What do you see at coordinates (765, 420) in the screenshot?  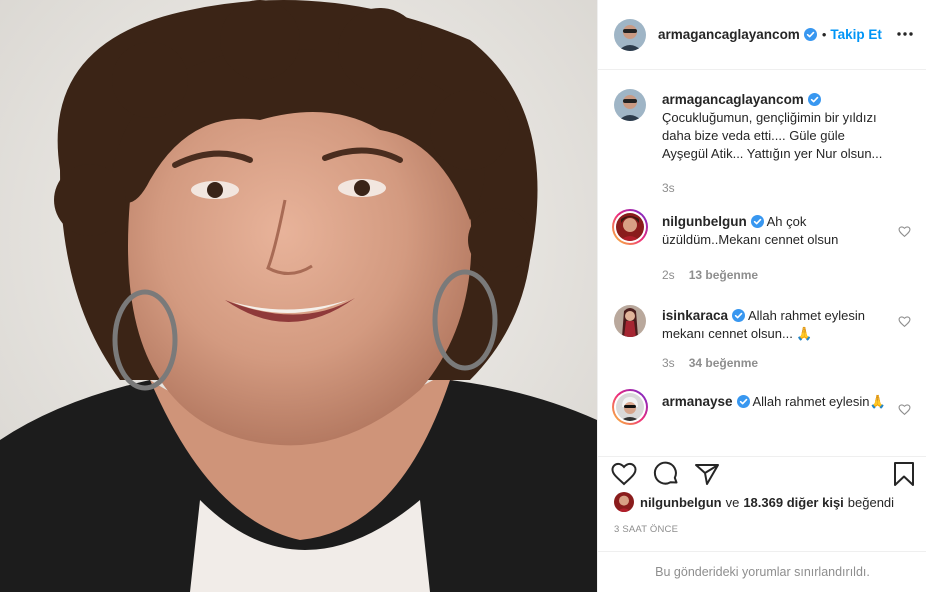 I see `comment-item: armanayse Allah rahmet eylesin🙏` at bounding box center [765, 420].